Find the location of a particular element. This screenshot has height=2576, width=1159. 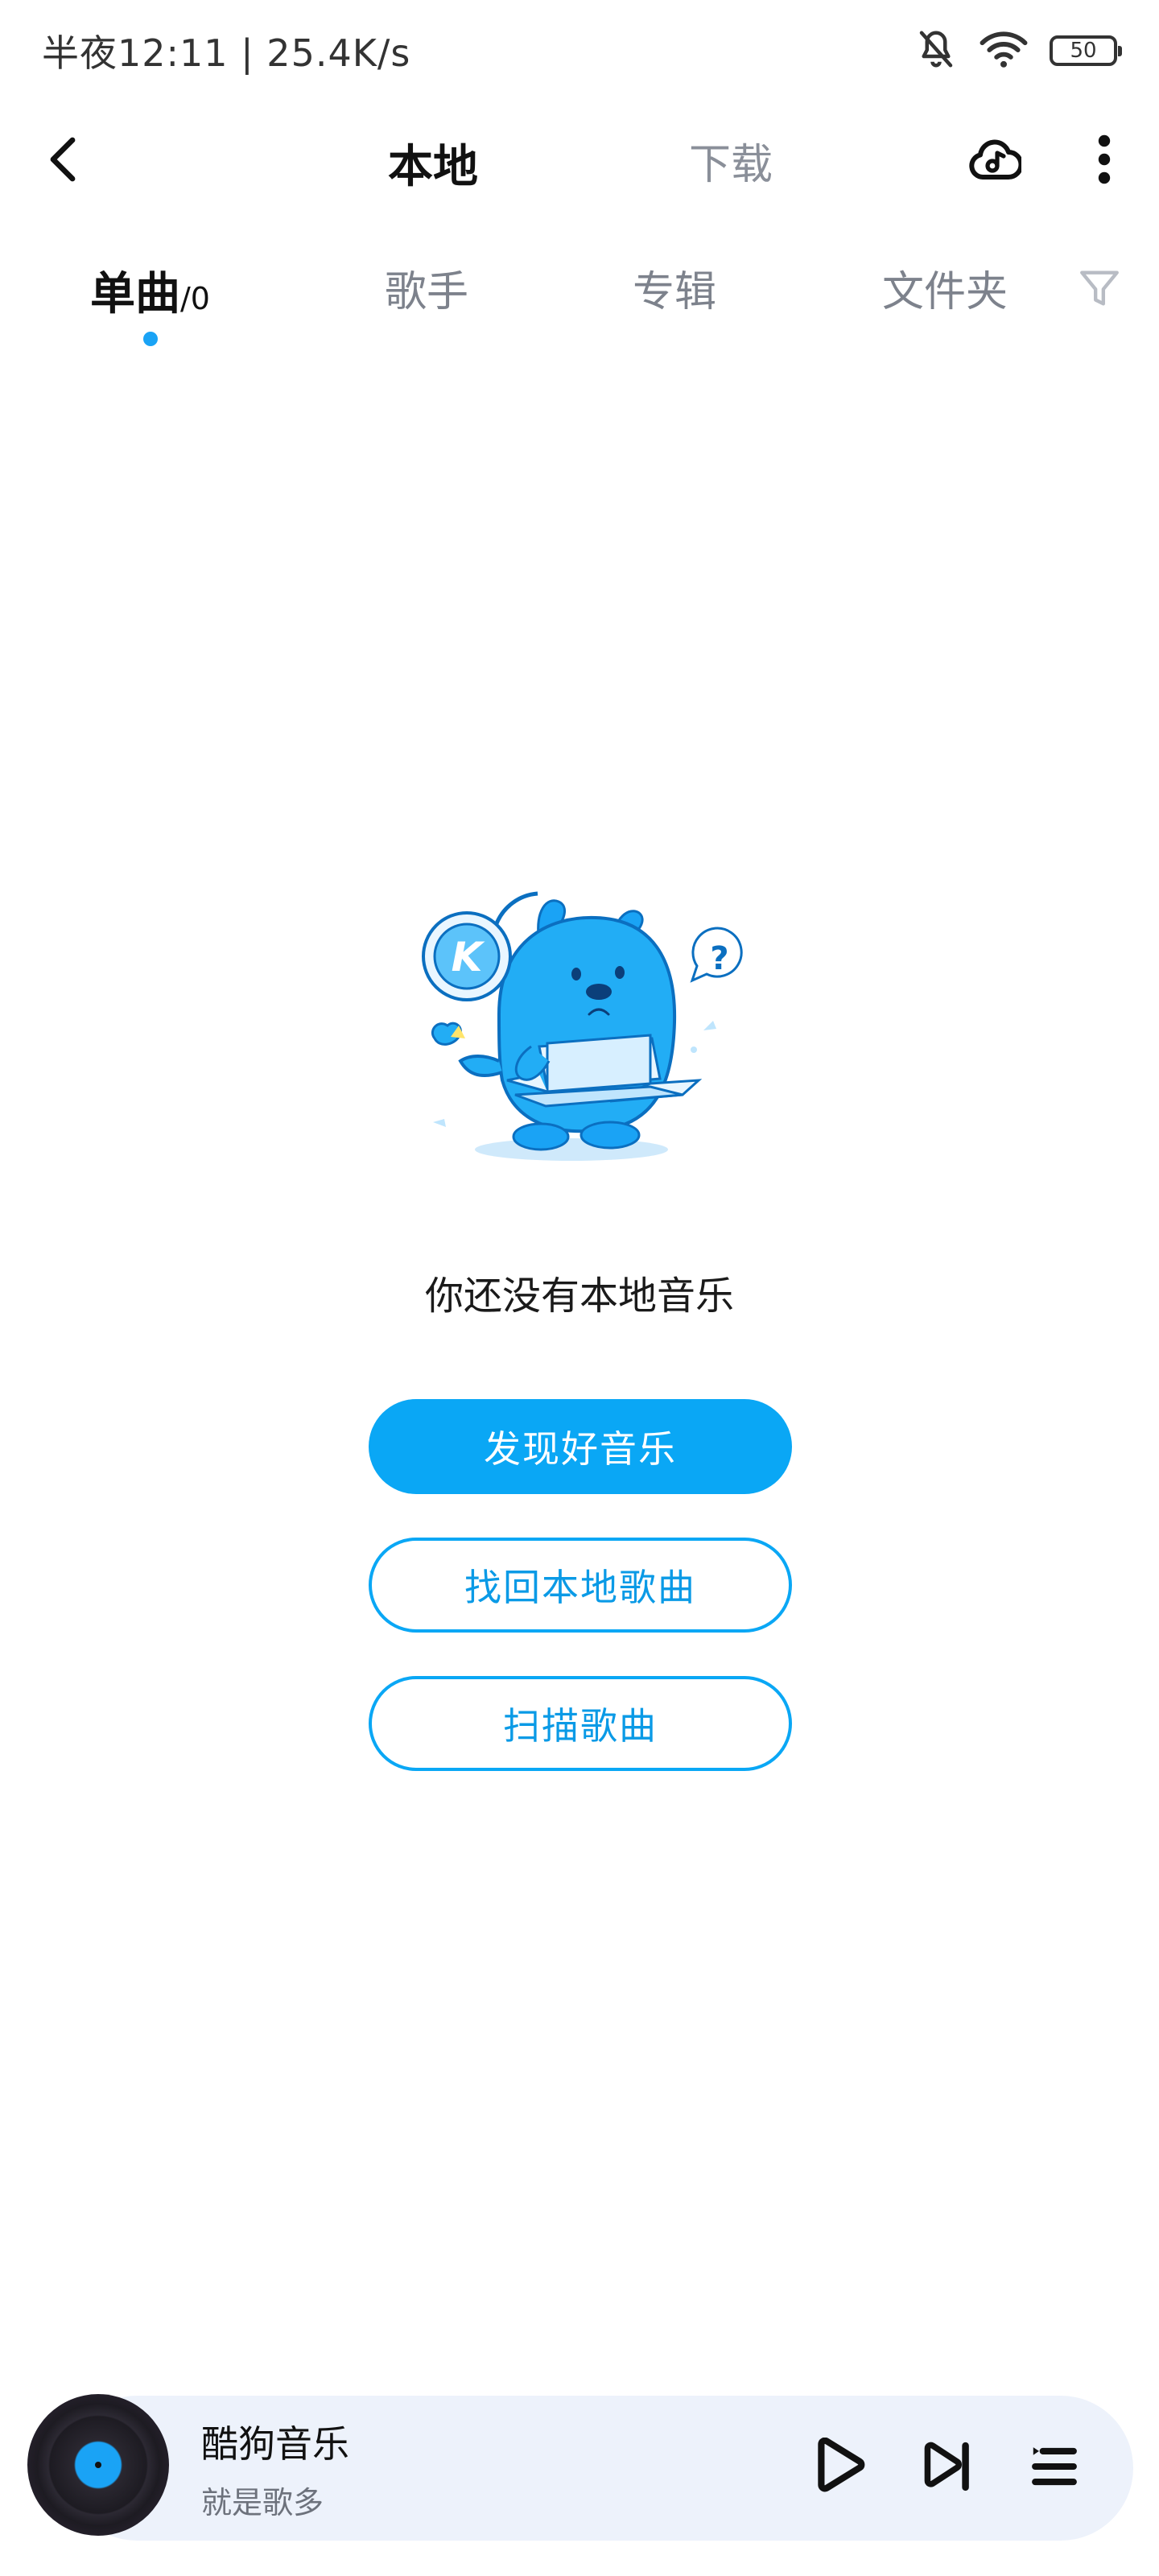

back-icon is located at coordinates (64, 161).